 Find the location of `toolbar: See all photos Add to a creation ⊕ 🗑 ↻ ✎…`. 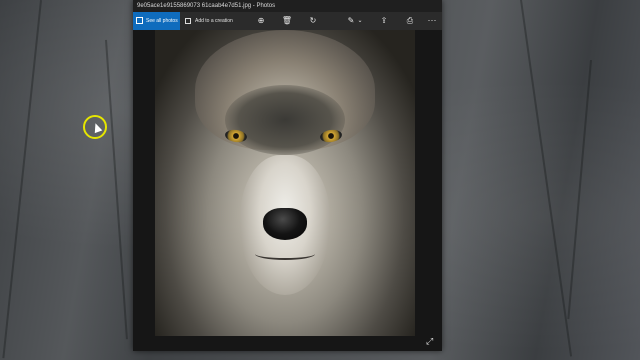

toolbar: See all photos Add to a creation ⊕ 🗑 ↻ ✎… is located at coordinates (287, 21).